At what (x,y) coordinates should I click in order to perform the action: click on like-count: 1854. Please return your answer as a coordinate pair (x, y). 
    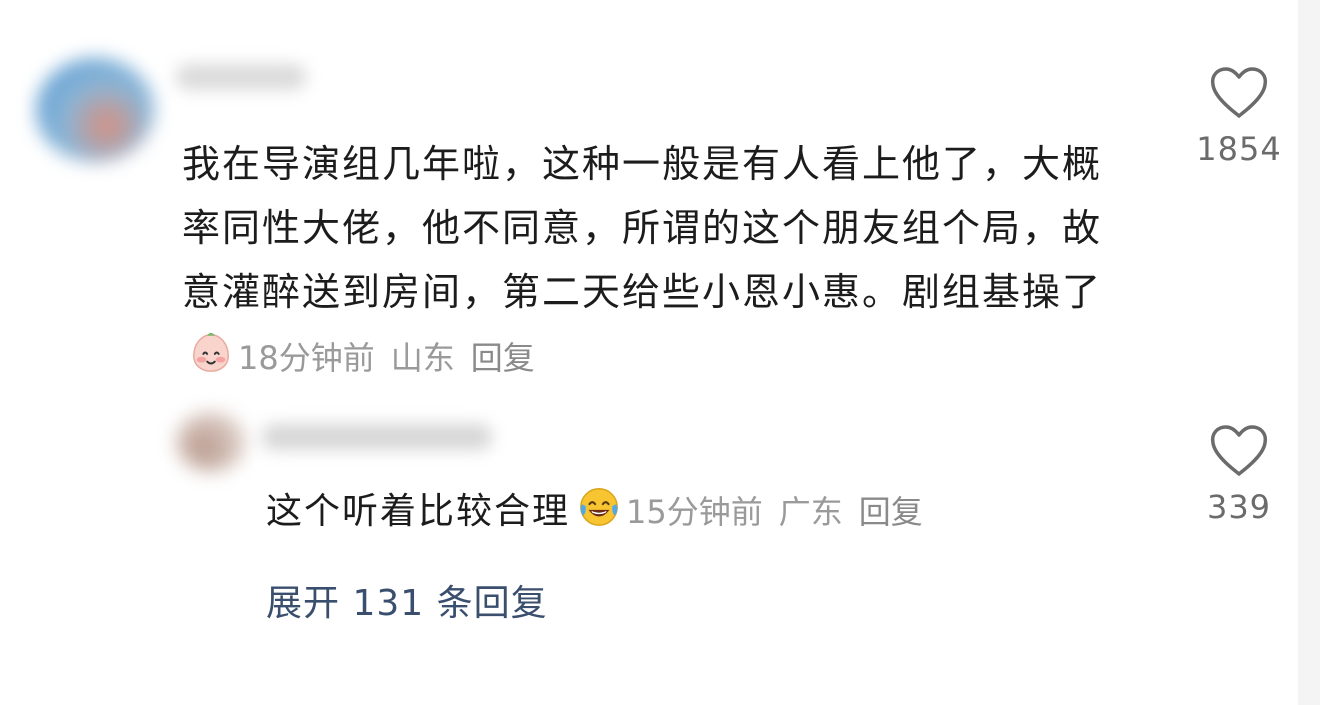
    Looking at the image, I should click on (1239, 149).